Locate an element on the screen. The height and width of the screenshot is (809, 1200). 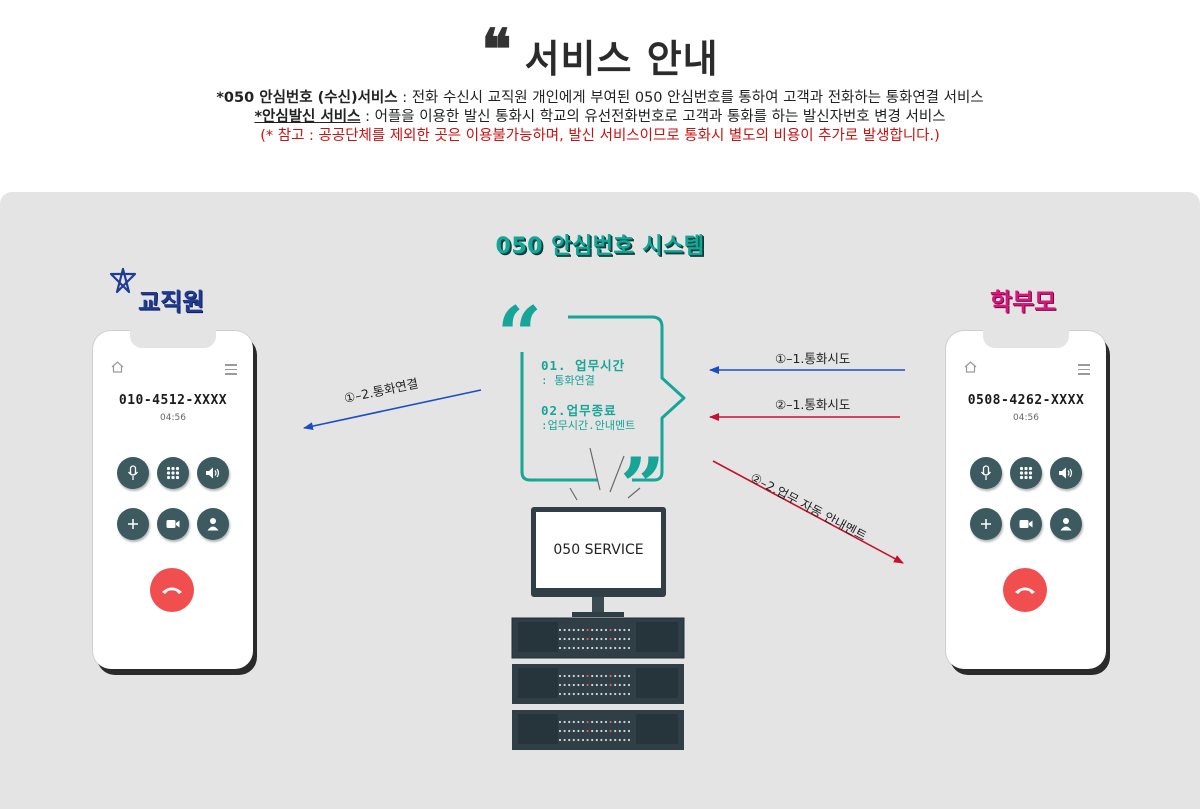
monitor-screen: 050 SERVICE is located at coordinates (598, 550).